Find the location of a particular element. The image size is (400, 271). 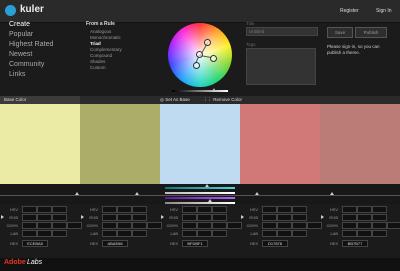

save-button: Save is located at coordinates (340, 32).